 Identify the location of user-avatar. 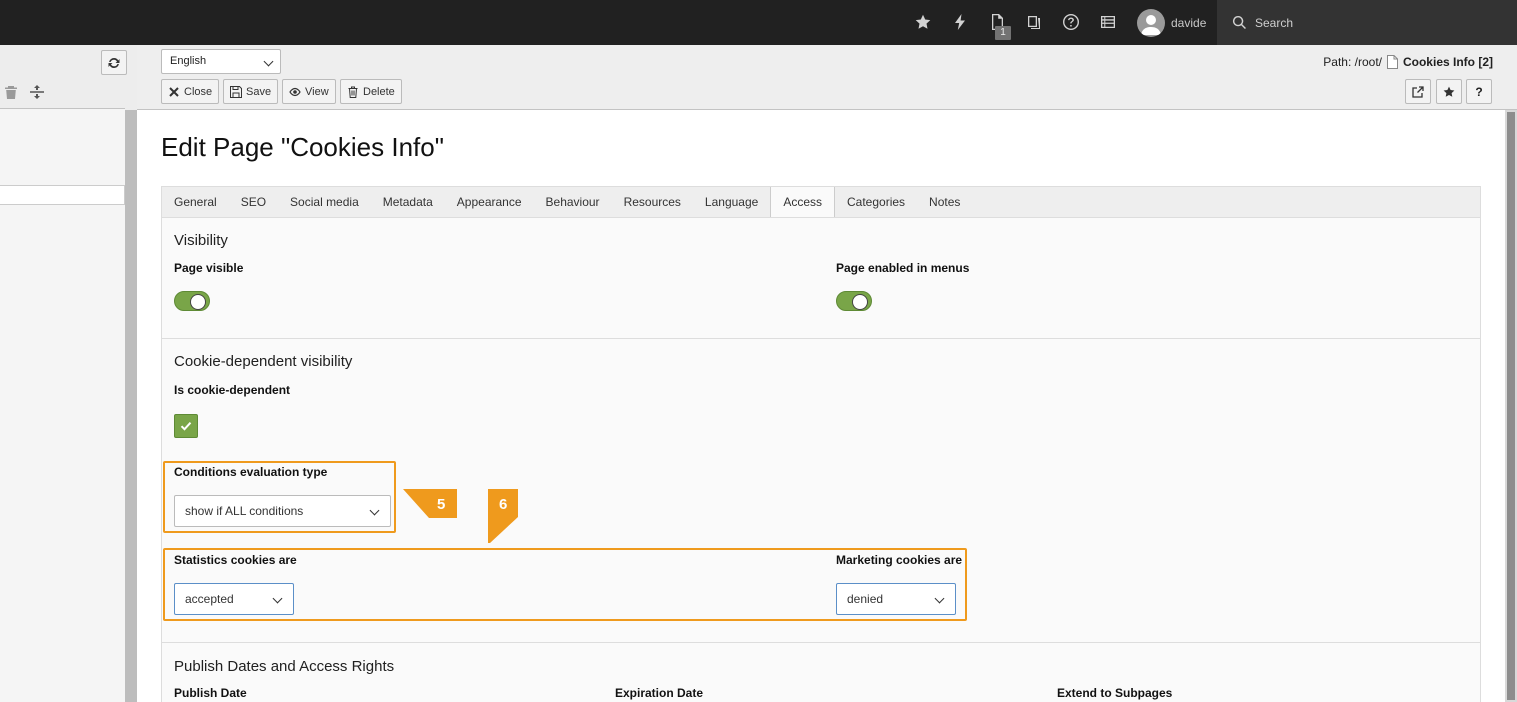
(1151, 23).